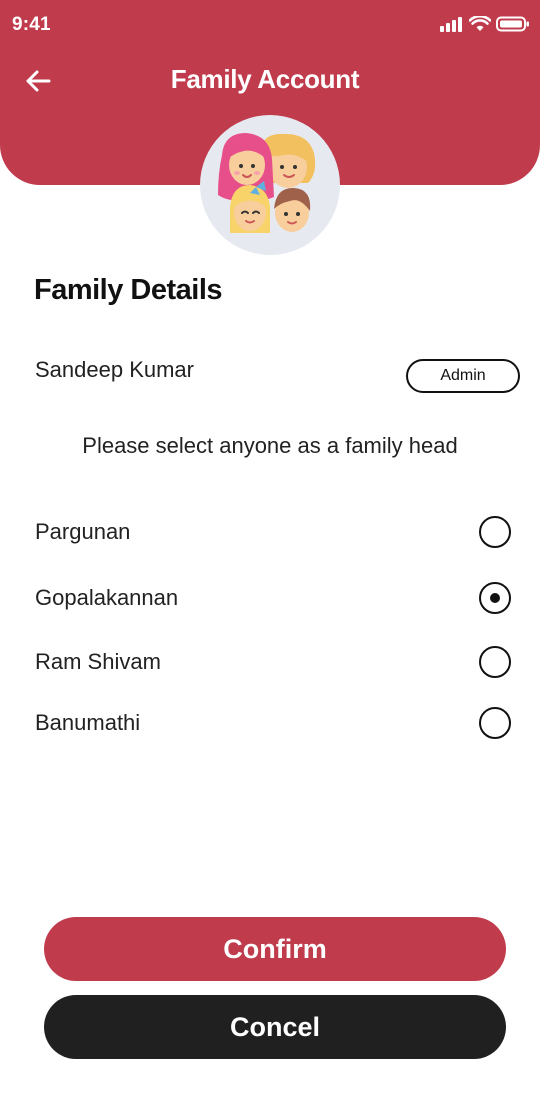  I want to click on family-details-heading: Family Details, so click(128, 290).